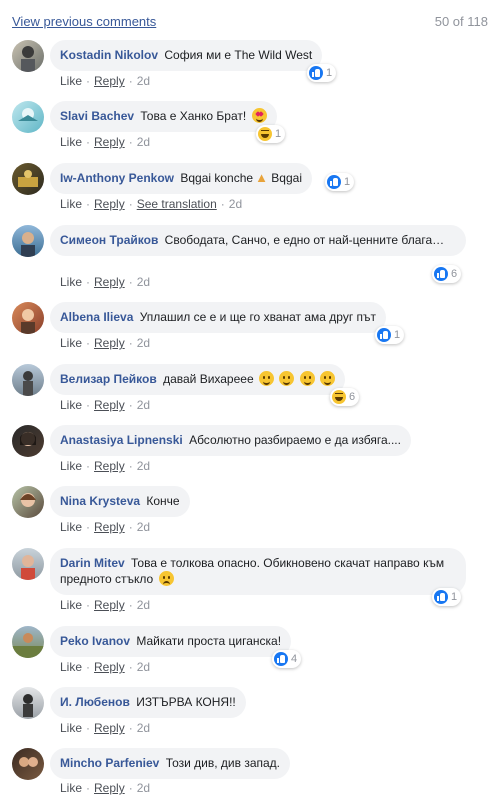  I want to click on comment-author: Iw-Anthony Penkow, so click(117, 178).